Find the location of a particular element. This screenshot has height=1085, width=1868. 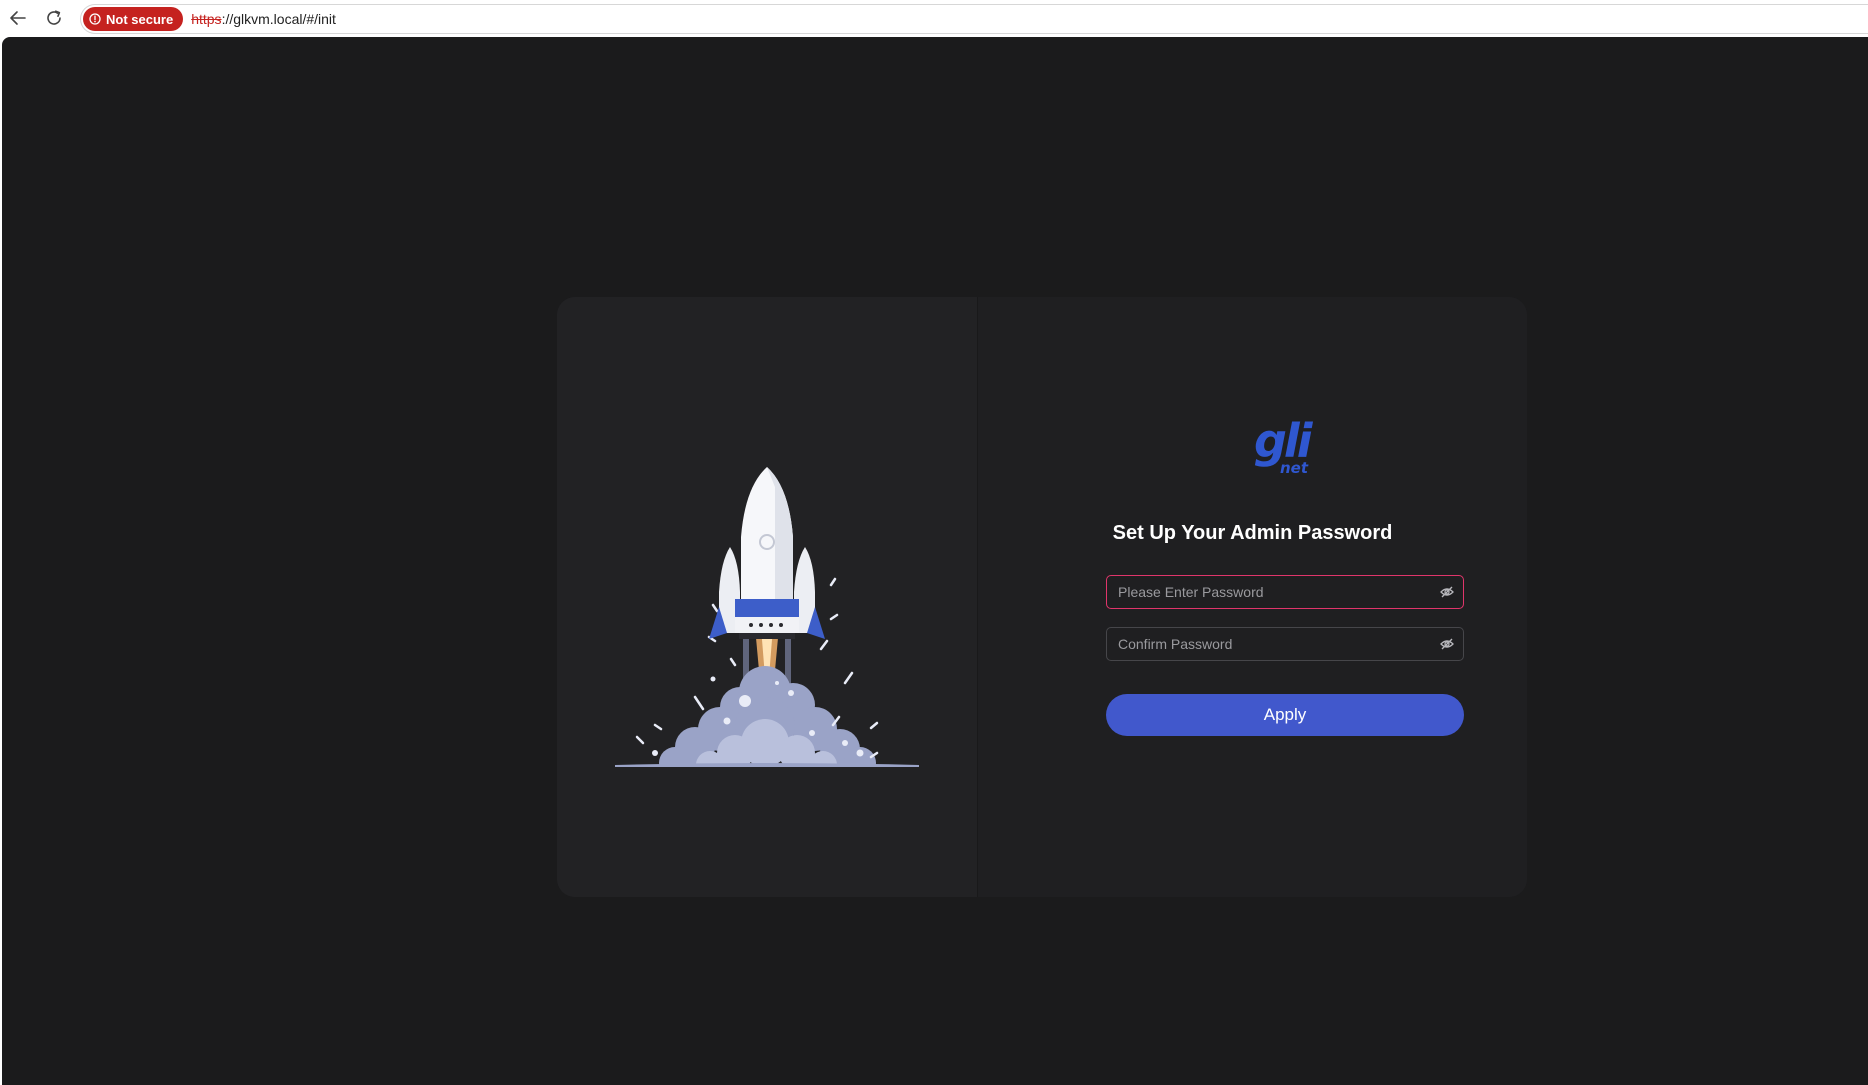

illustration-panel is located at coordinates (767, 597).